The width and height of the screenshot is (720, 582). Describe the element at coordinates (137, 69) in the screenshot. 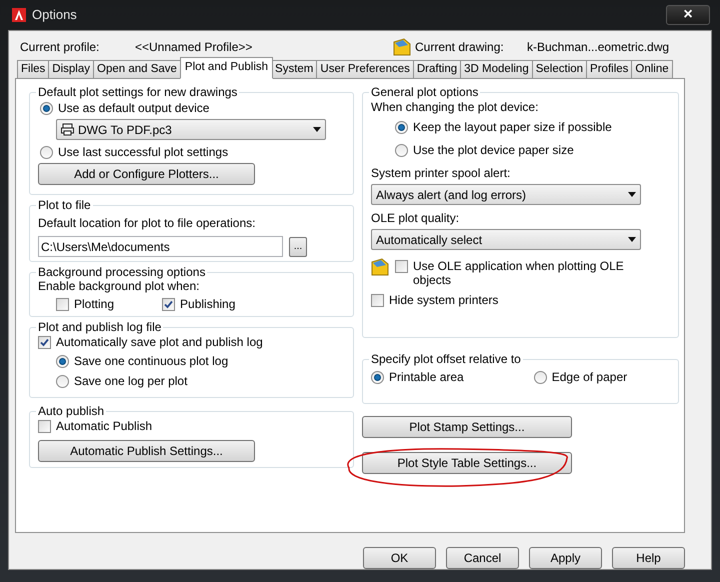

I see `tab: Open and Save` at that location.